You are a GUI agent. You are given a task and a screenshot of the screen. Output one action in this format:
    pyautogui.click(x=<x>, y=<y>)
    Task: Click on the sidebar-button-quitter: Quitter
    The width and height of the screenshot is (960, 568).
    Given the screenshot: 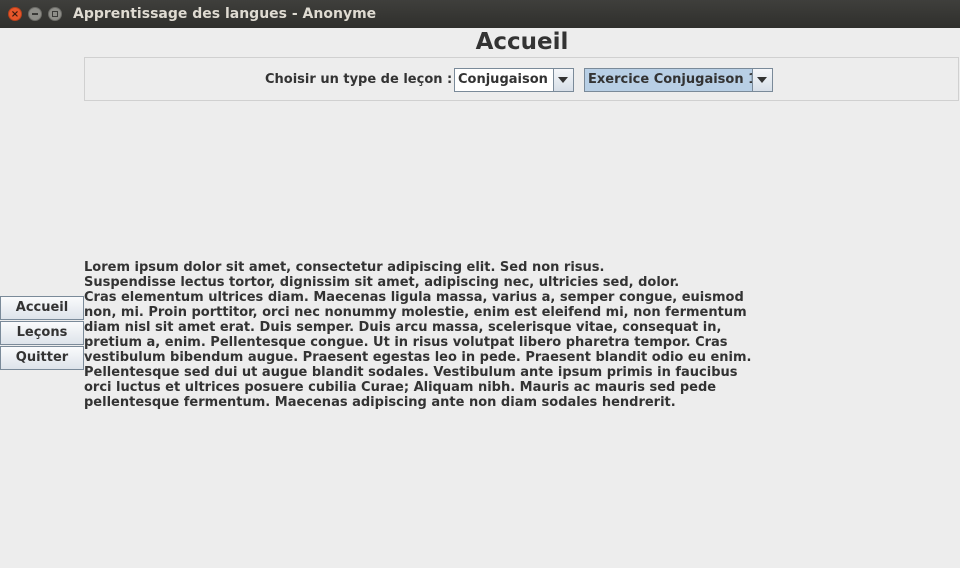 What is the action you would take?
    pyautogui.click(x=42, y=358)
    